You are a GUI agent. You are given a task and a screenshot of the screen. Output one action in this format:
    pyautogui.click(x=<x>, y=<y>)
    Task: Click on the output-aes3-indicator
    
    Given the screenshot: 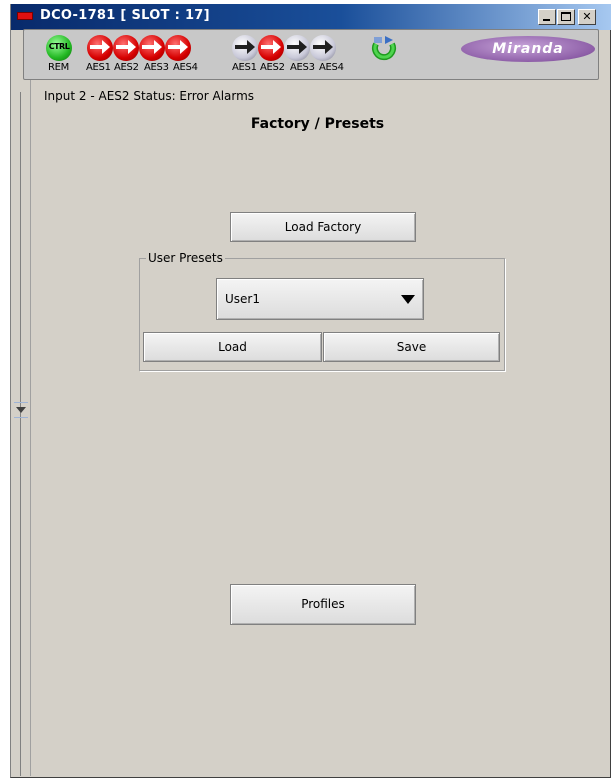 What is the action you would take?
    pyautogui.click(x=297, y=48)
    